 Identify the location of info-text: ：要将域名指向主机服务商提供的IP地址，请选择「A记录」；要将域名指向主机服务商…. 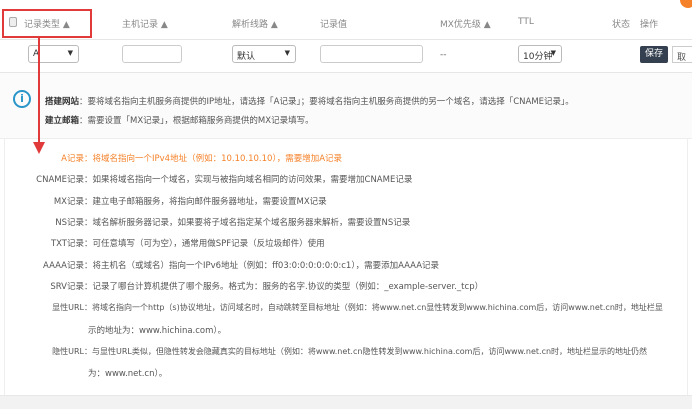
(326, 102).